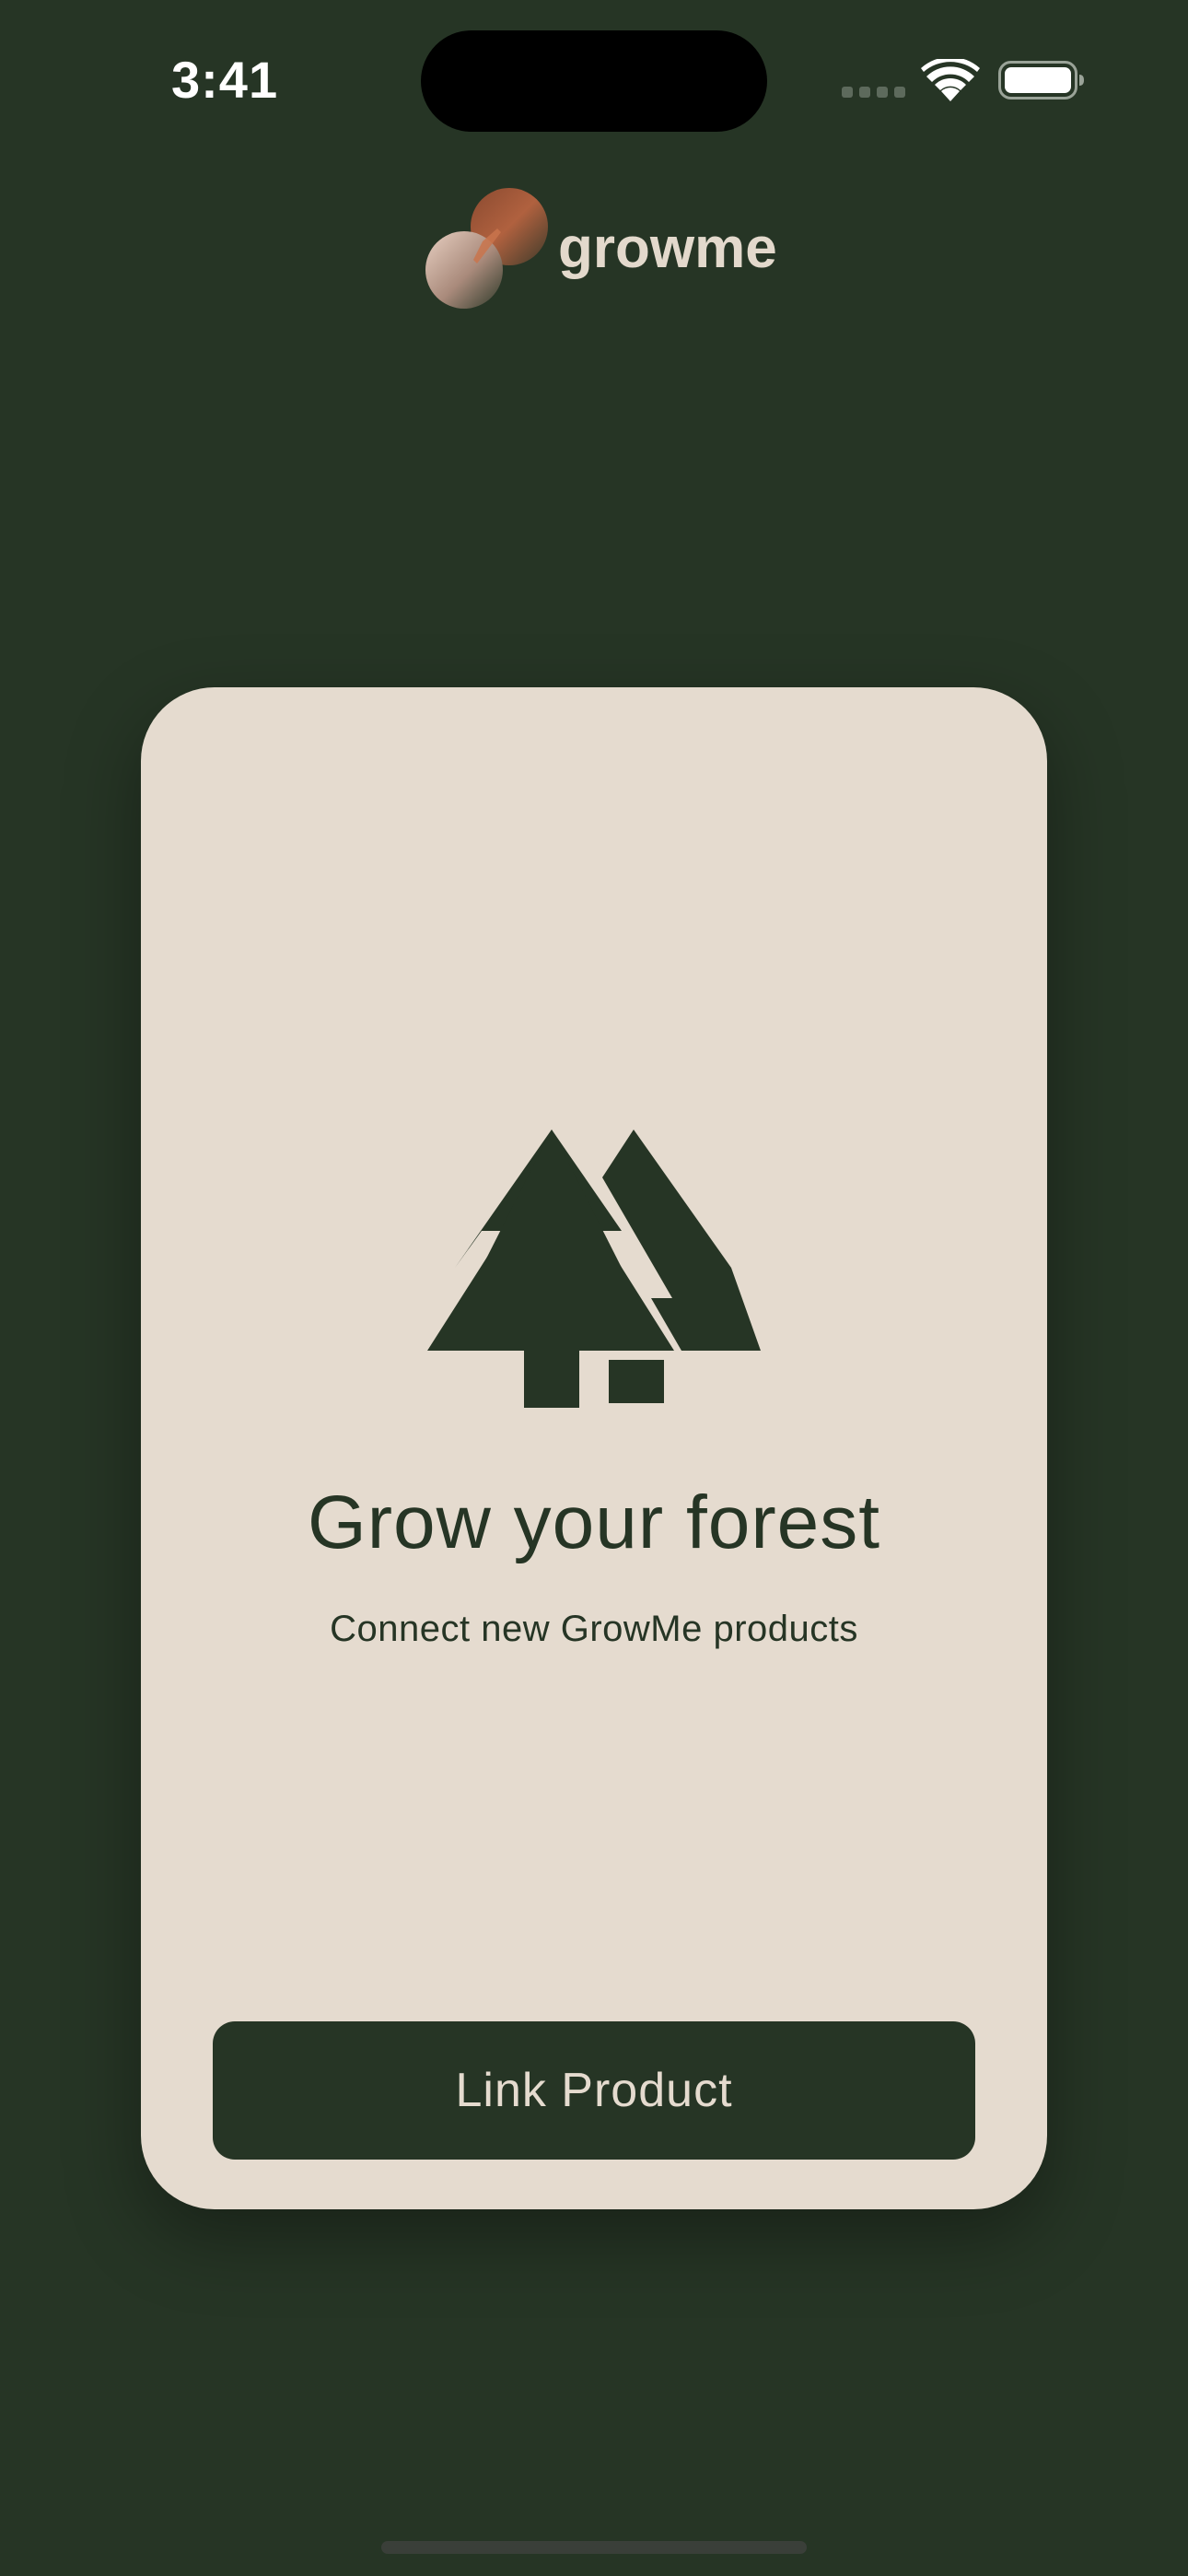  I want to click on card-title: Grow your forest, so click(594, 1522).